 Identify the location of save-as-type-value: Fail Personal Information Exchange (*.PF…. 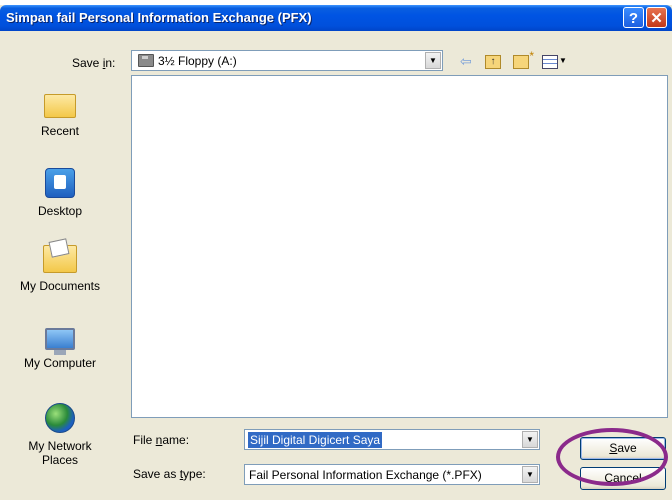
(365, 475).